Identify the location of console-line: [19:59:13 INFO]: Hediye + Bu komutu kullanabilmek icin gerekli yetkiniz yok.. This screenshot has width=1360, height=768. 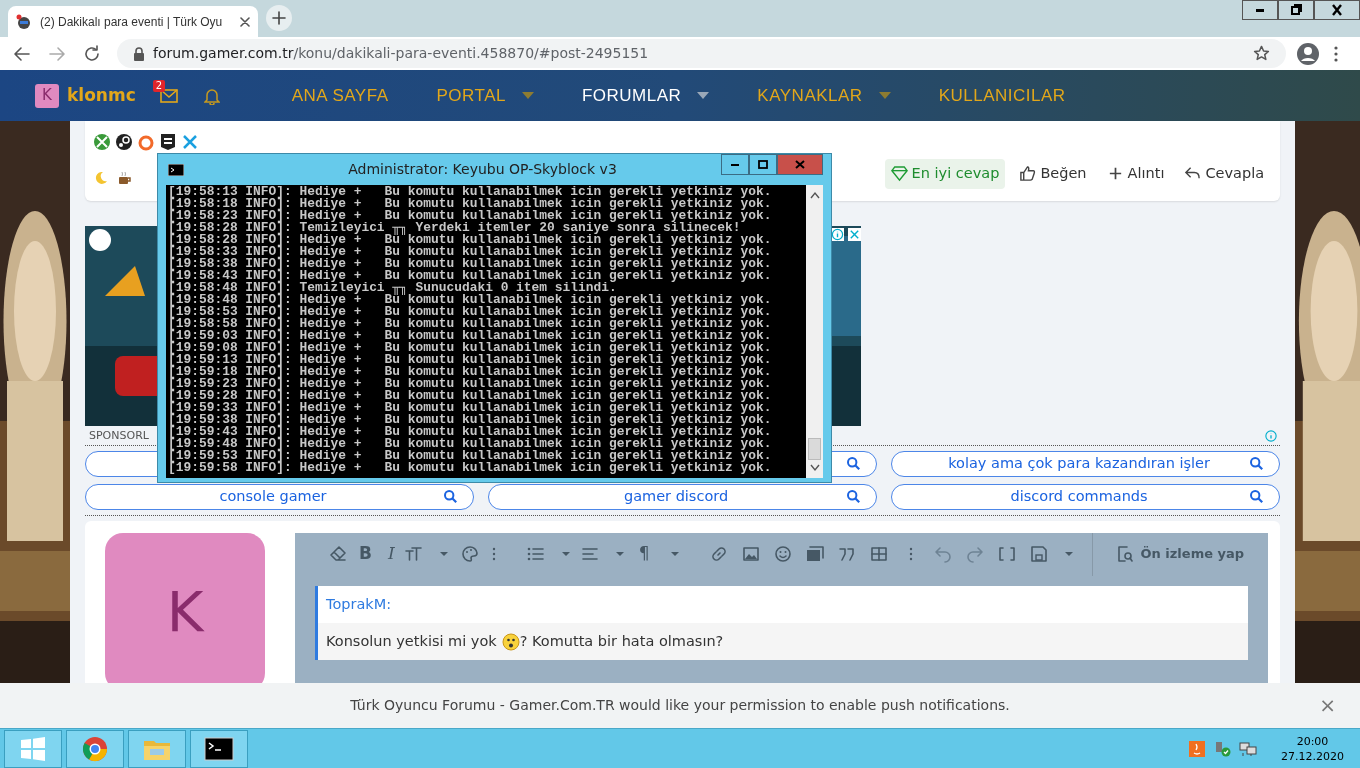
(470, 360).